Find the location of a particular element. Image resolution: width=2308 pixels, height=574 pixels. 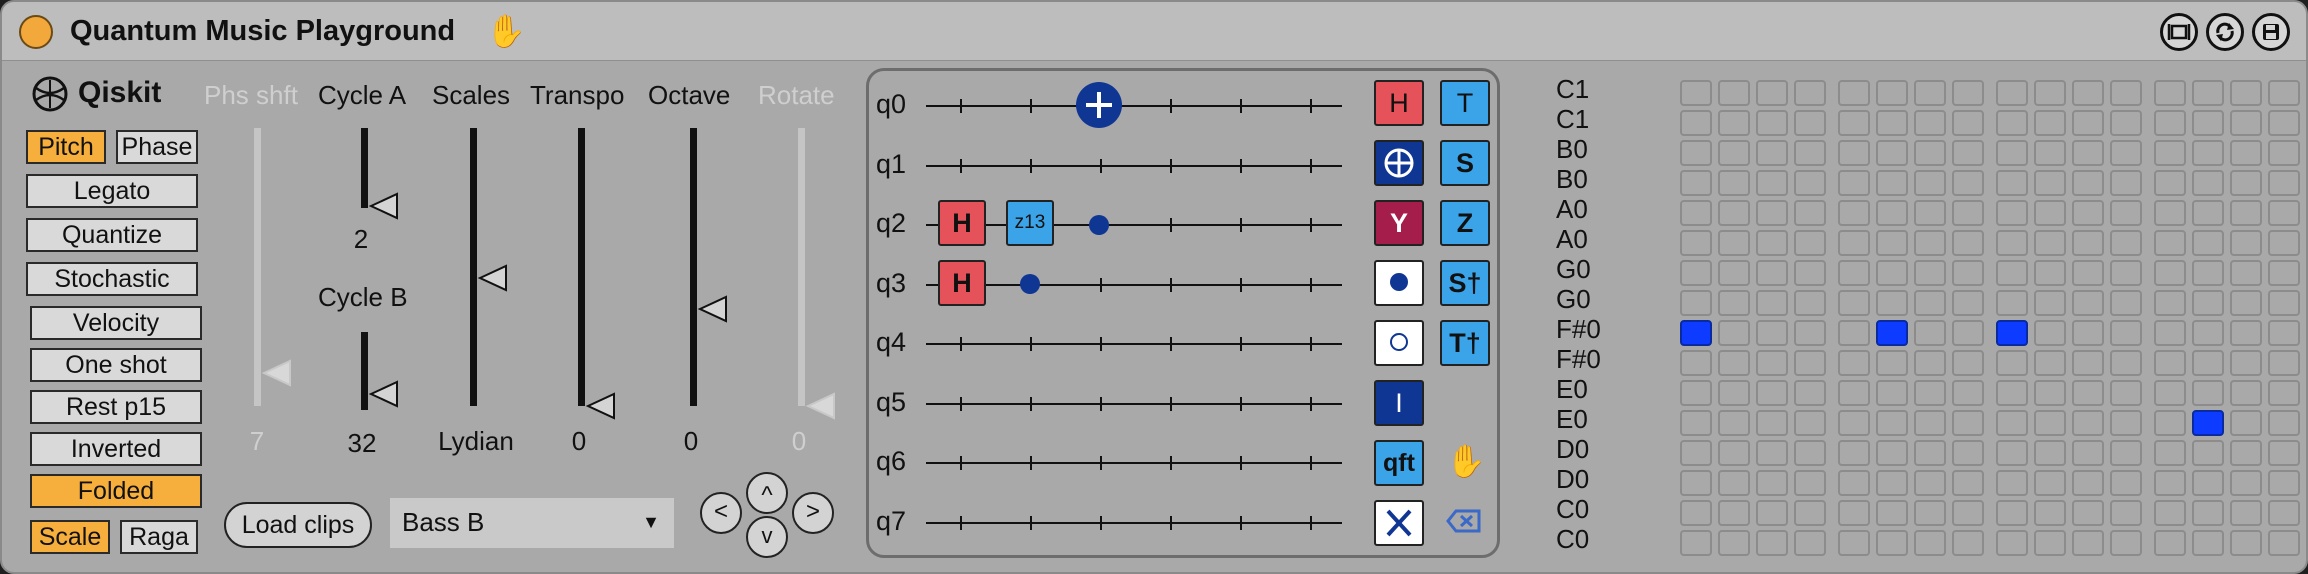

qubit-wire-q6 is located at coordinates (1134, 463).